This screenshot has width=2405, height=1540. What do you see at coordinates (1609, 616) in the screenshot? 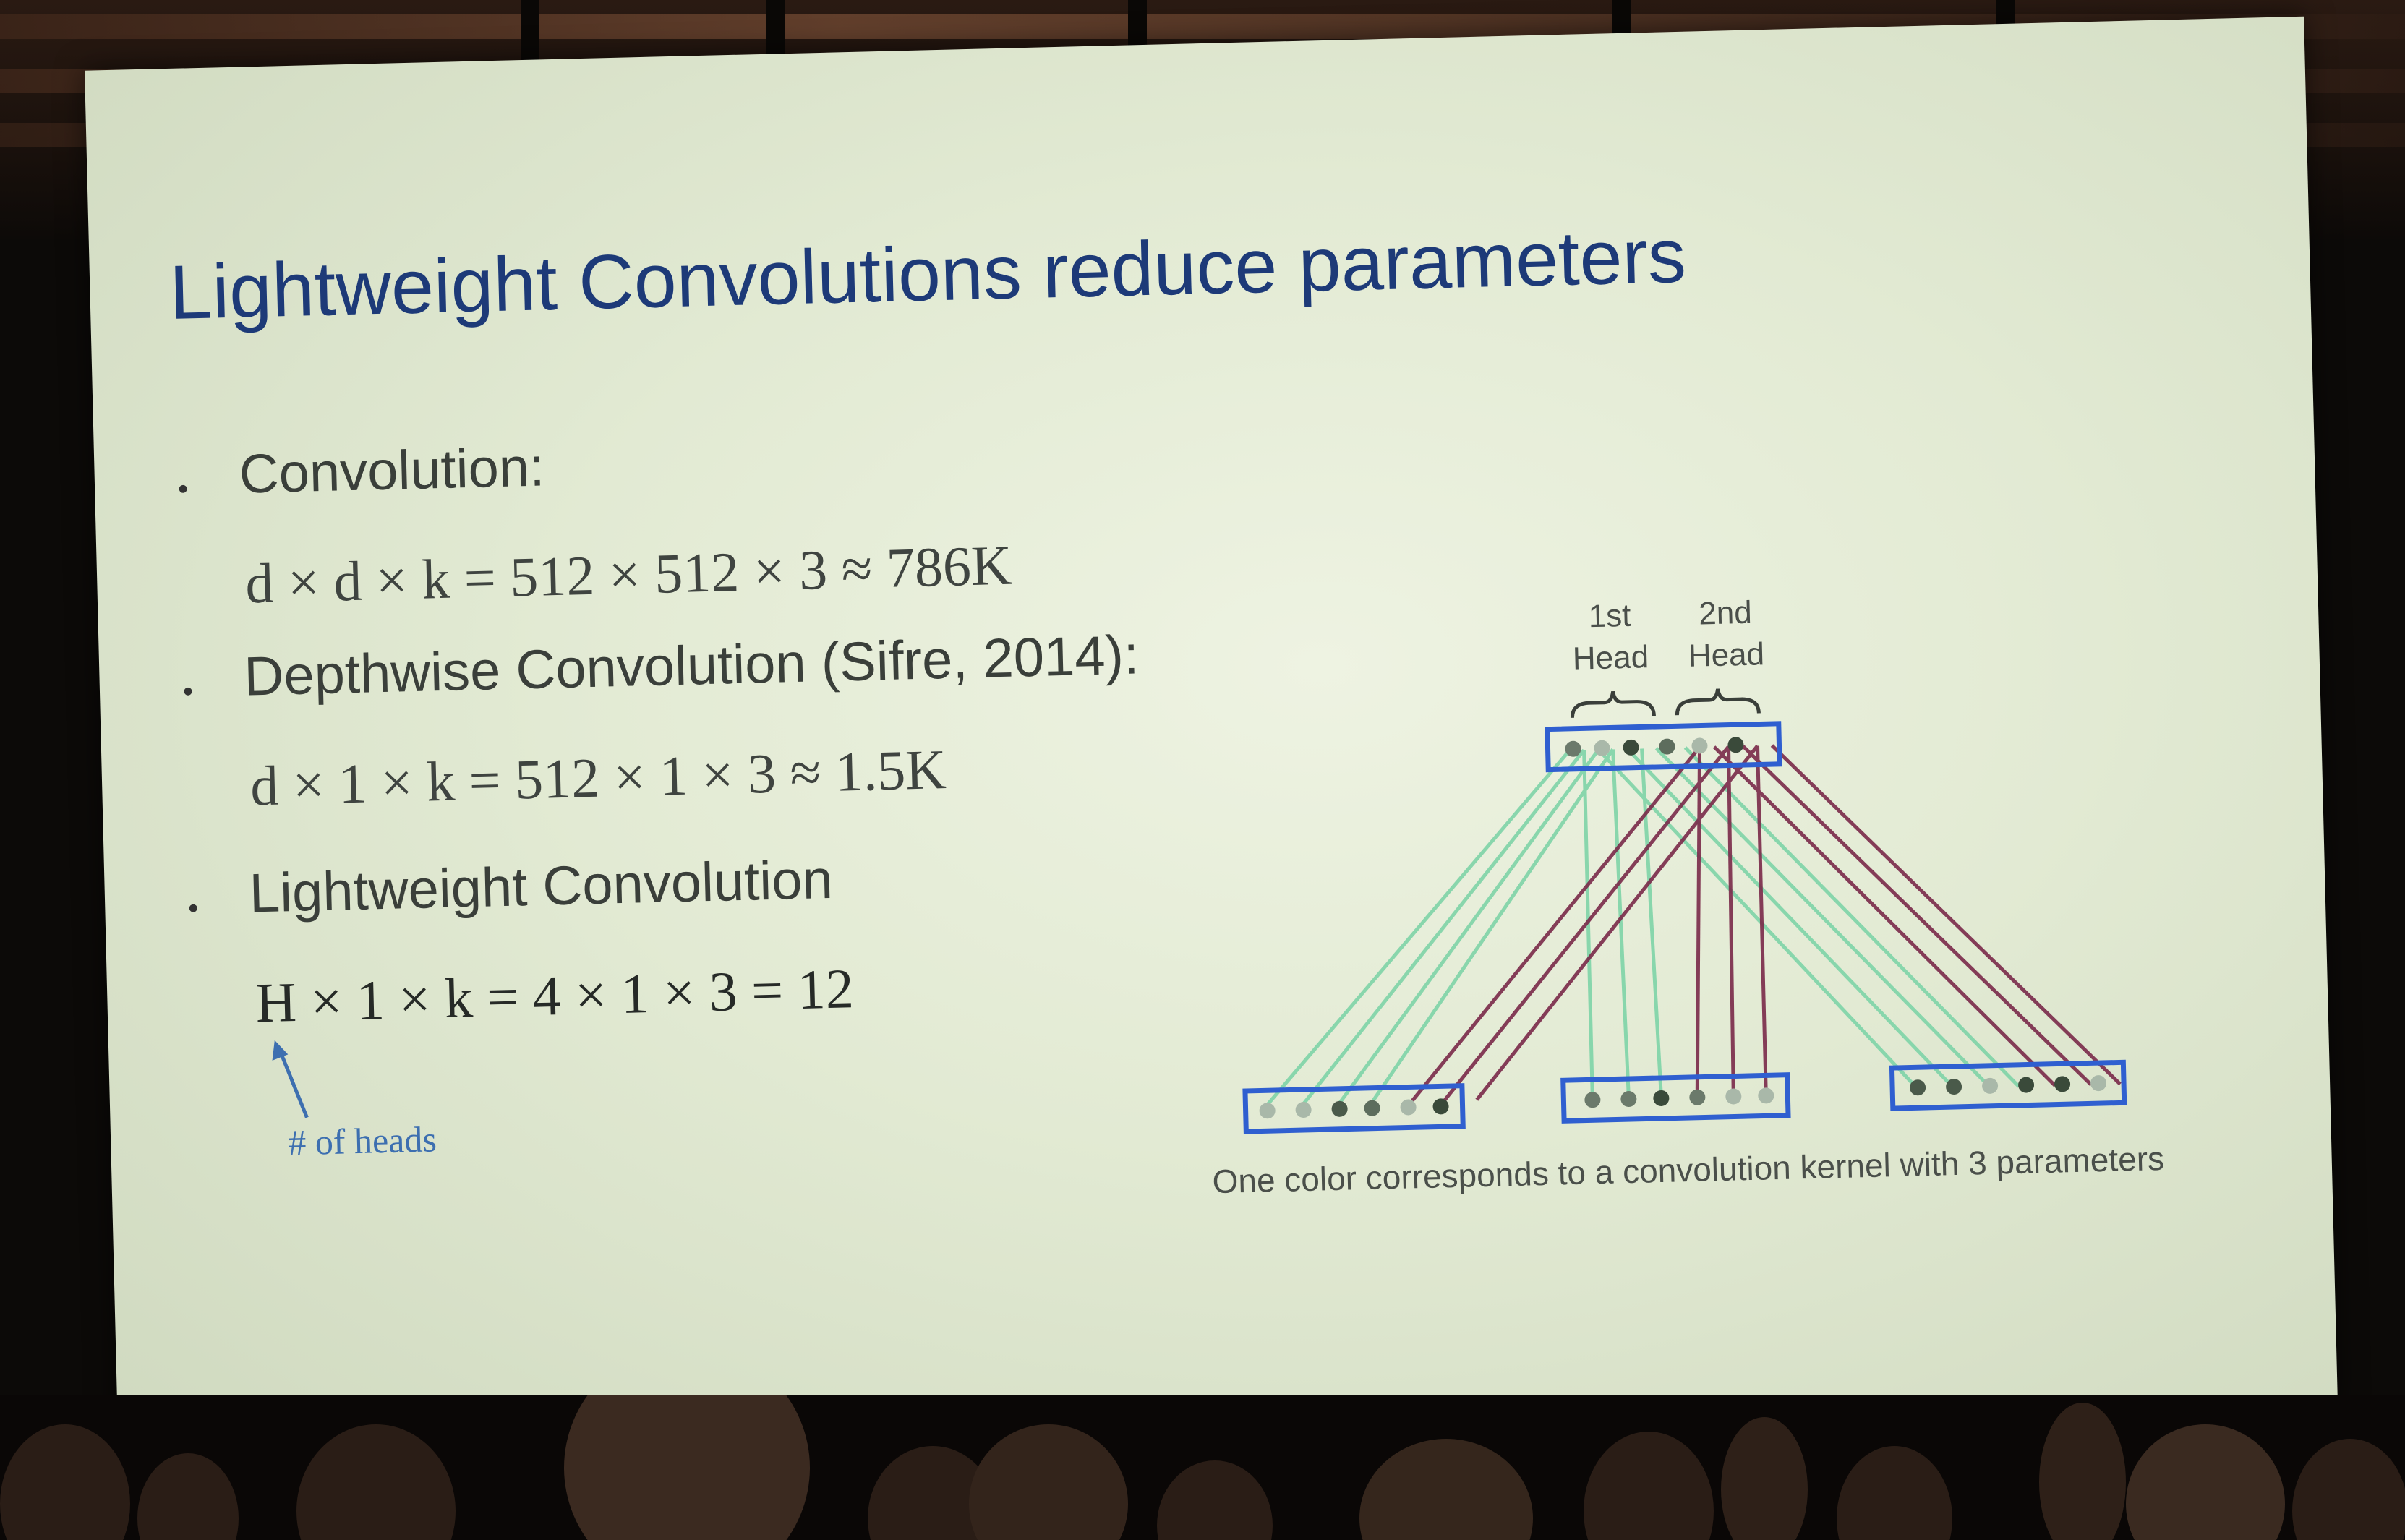
I see `head-label-1-line1: 1st` at bounding box center [1609, 616].